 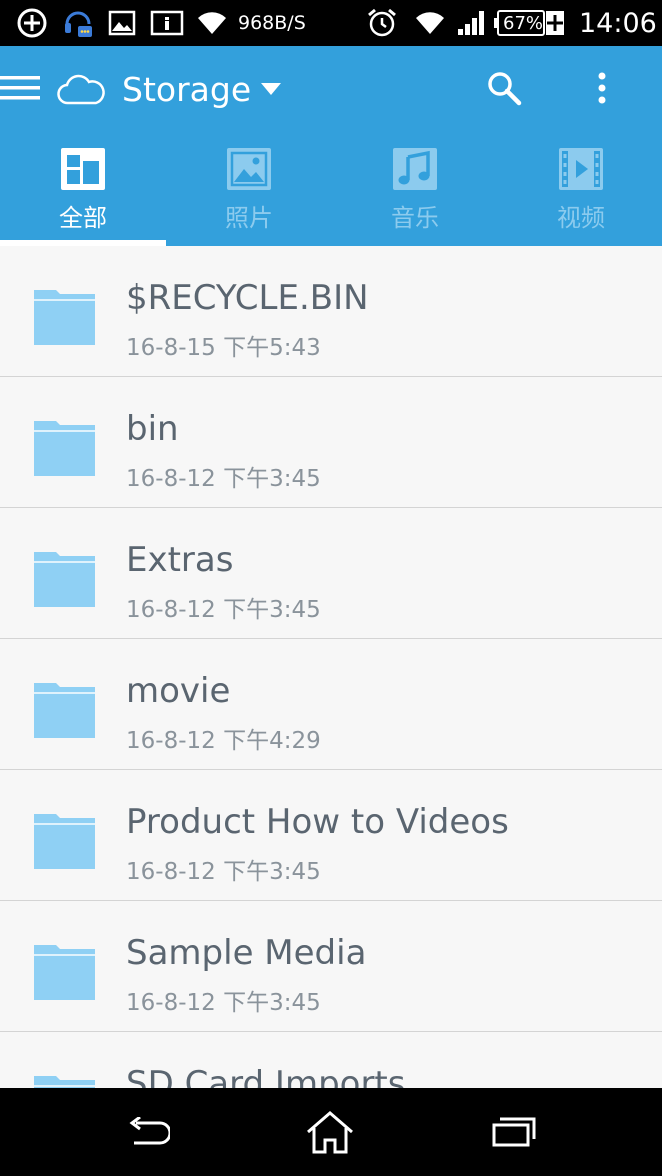 I want to click on list-item: movie 16-8-12 下午4:29, so click(x=331, y=704).